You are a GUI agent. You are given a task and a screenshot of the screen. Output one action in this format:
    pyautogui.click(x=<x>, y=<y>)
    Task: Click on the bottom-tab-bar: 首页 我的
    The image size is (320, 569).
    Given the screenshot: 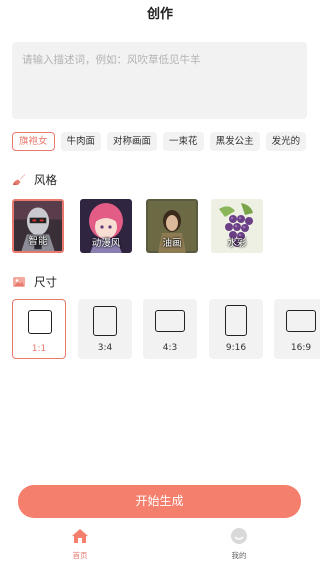 What is the action you would take?
    pyautogui.click(x=160, y=545)
    